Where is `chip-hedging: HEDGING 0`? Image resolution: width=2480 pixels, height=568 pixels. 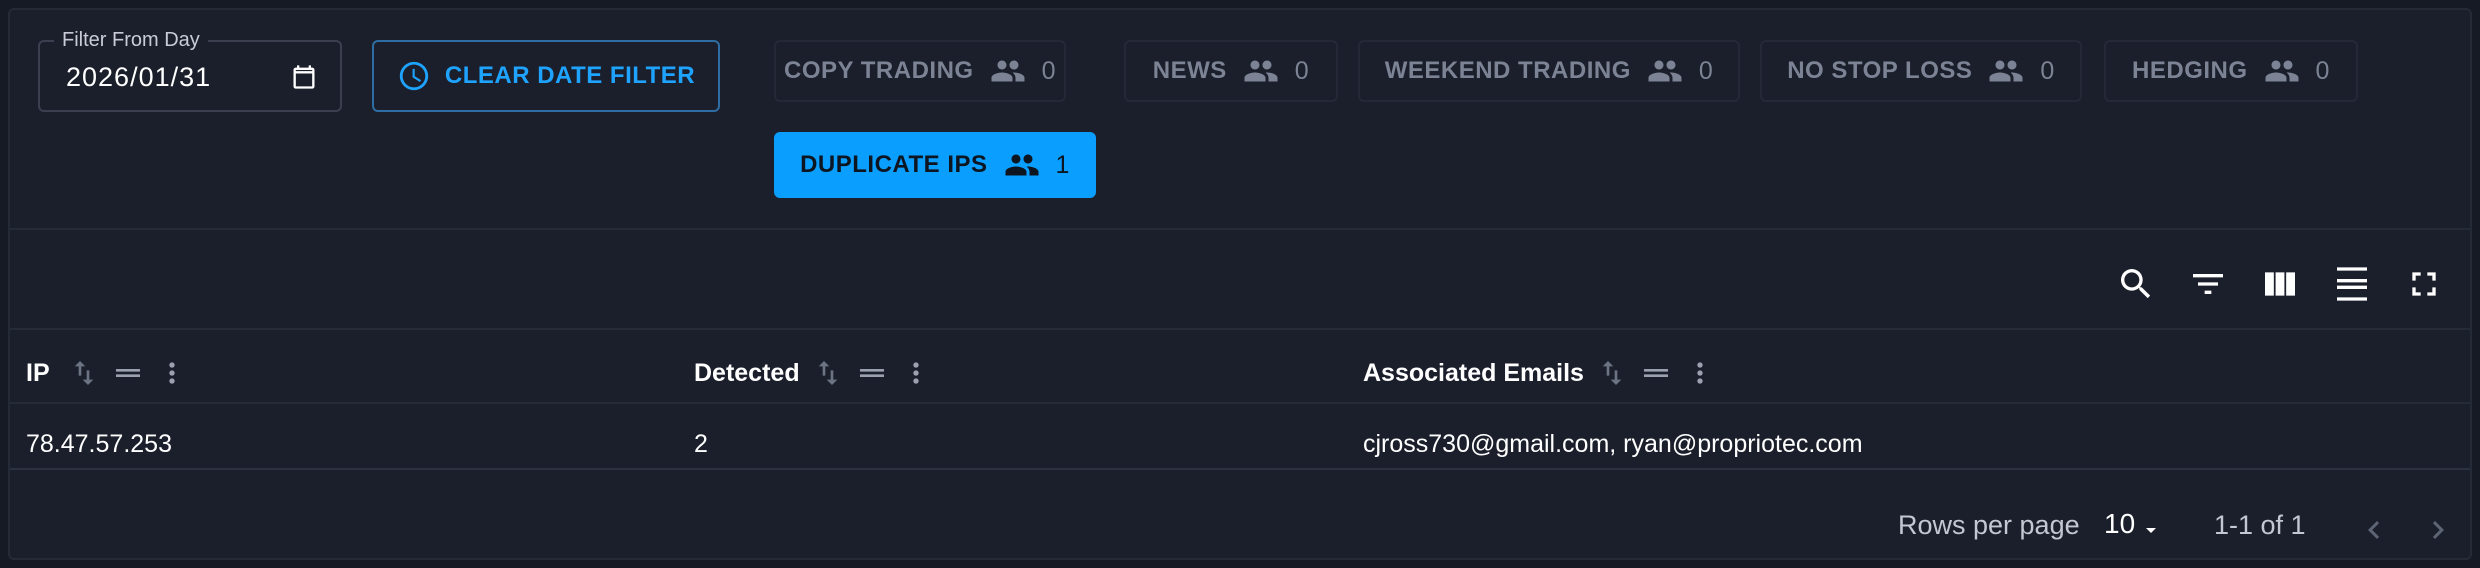
chip-hedging: HEDGING 0 is located at coordinates (2231, 71).